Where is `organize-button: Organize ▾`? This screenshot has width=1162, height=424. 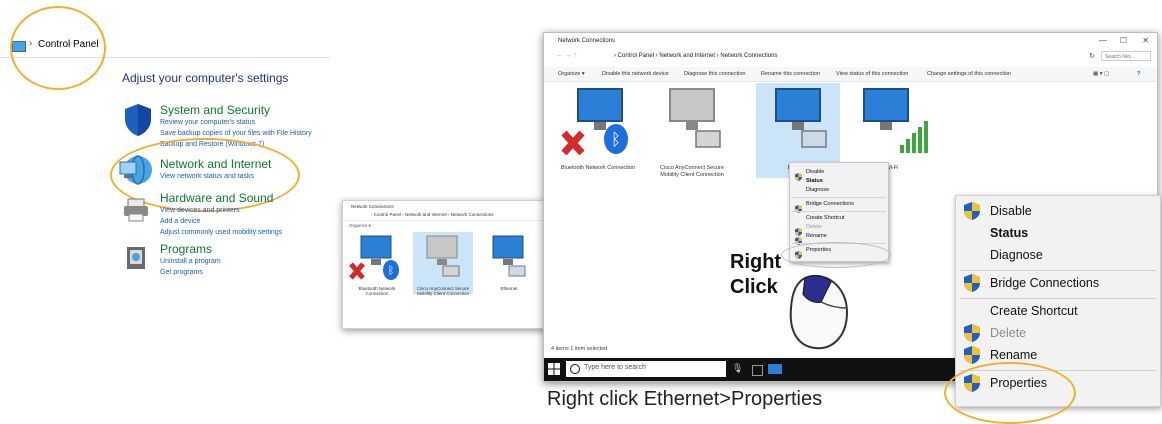
organize-button: Organize ▾ is located at coordinates (360, 226).